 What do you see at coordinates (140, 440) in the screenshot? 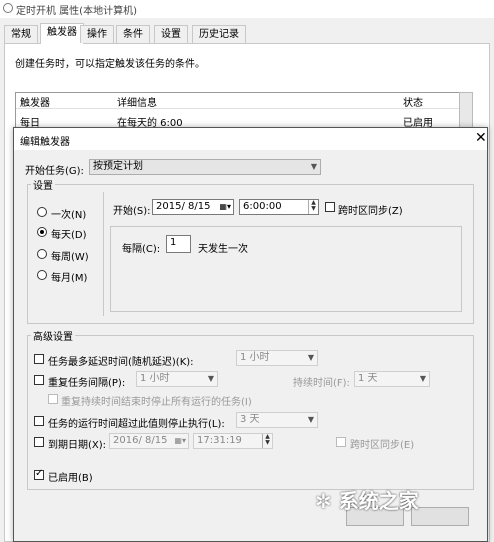
I see `expire-date-value: 2016/ 8/15` at bounding box center [140, 440].